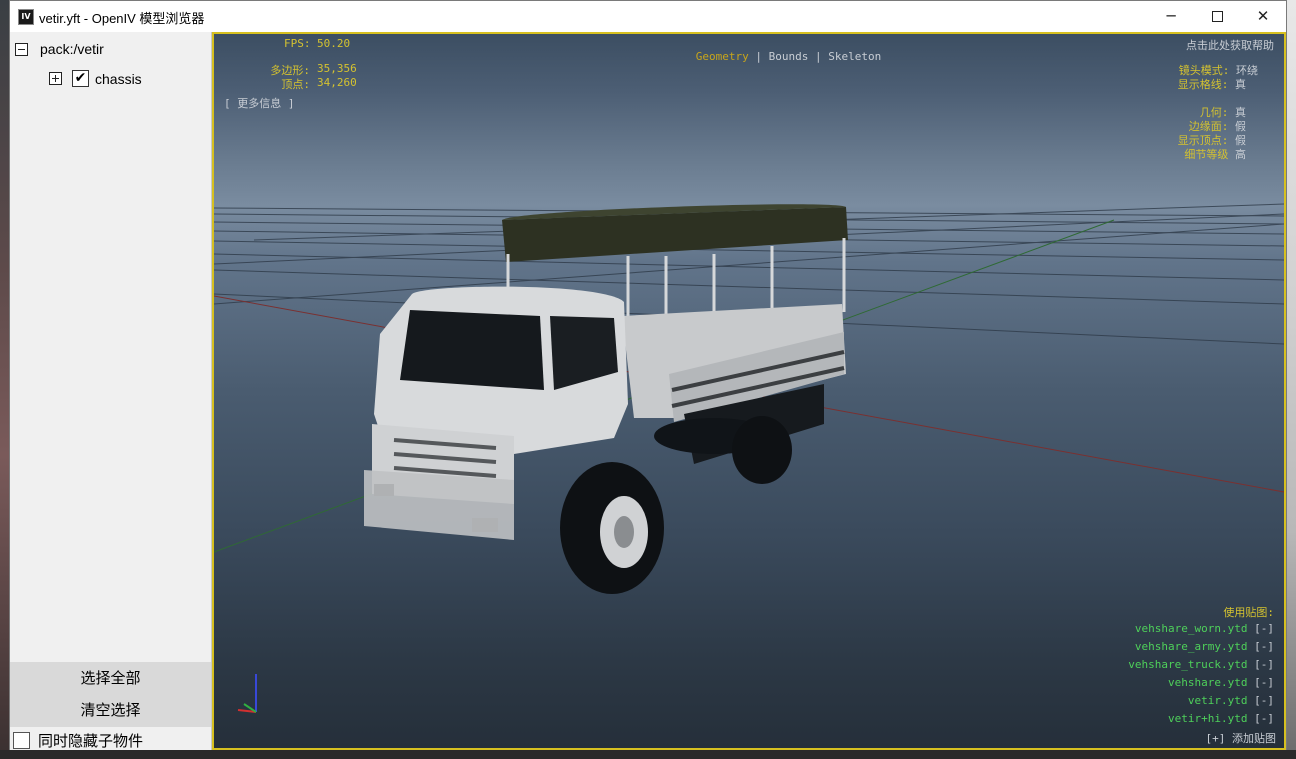 Image resolution: width=1296 pixels, height=759 pixels. I want to click on texture-item: vetir.ytd [-], so click(1231, 700).